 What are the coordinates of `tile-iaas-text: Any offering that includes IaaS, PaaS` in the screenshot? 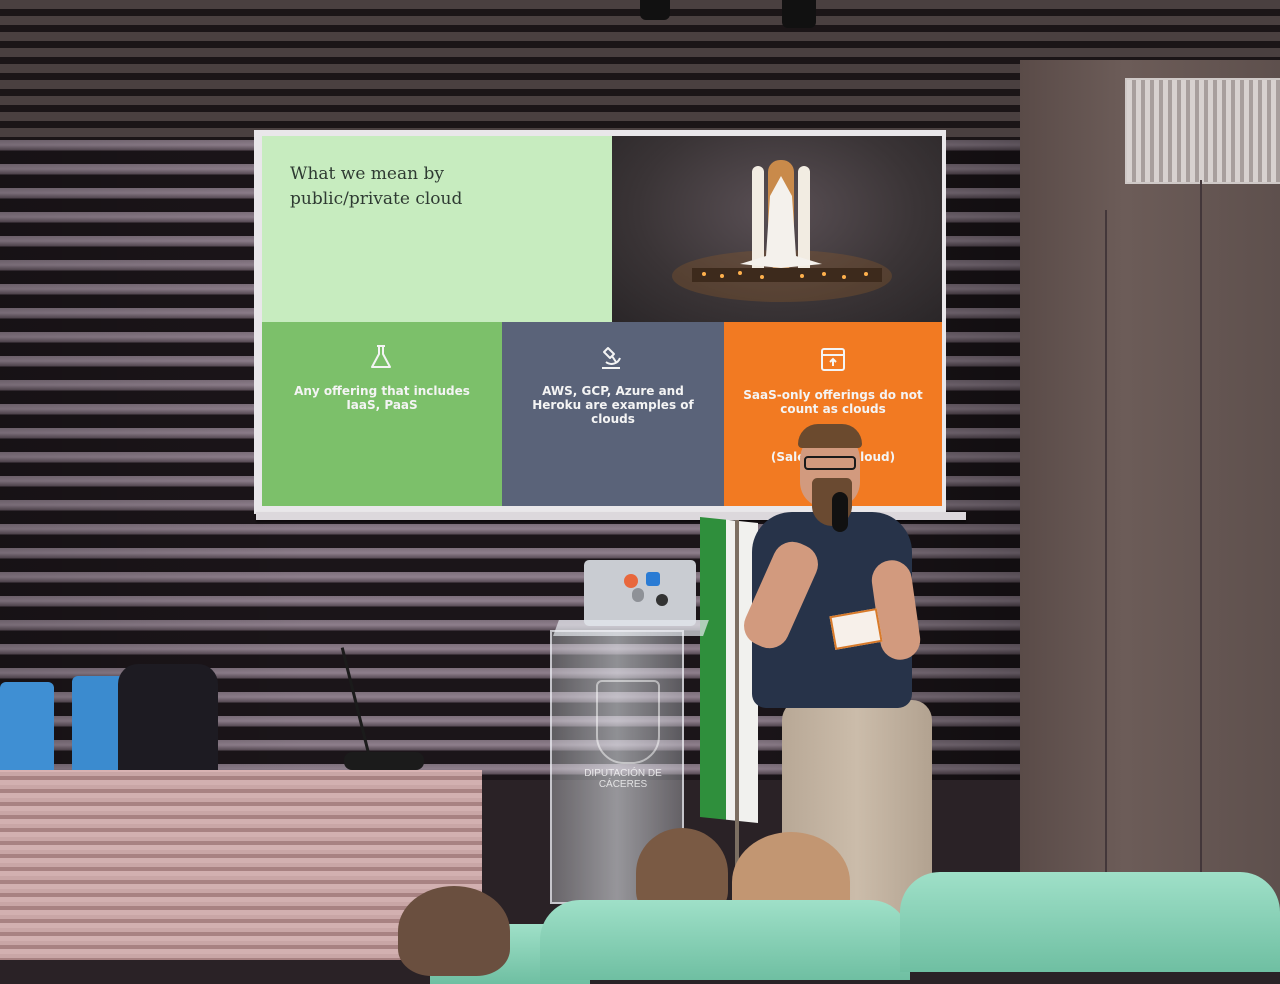 It's located at (382, 398).